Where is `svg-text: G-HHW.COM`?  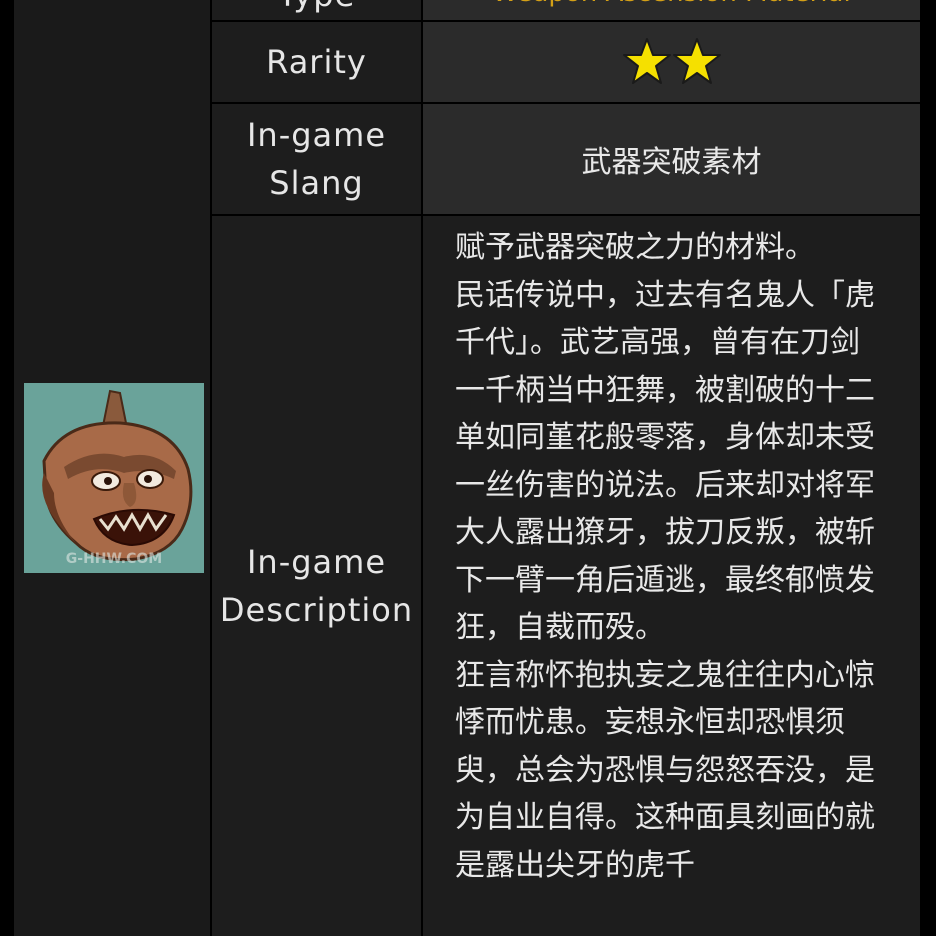
svg-text: G-HHW.COM is located at coordinates (114, 559).